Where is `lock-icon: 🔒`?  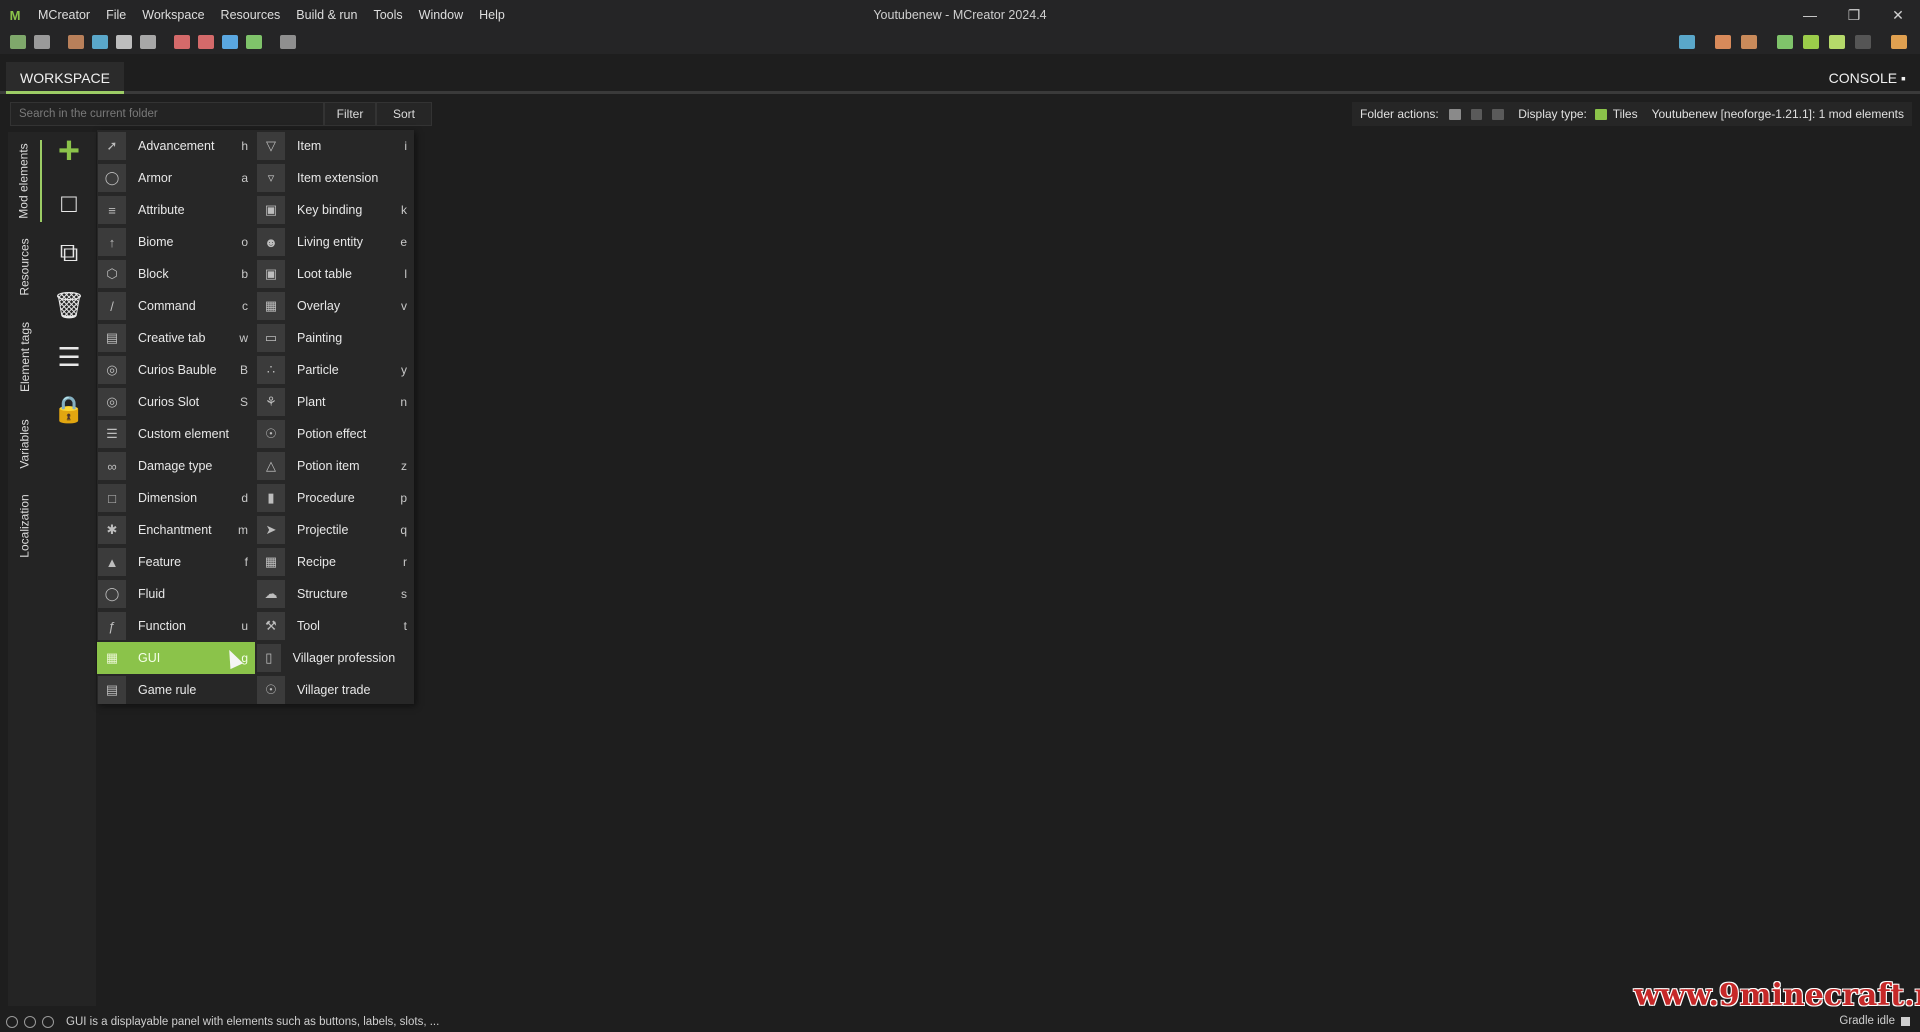
lock-icon: 🔒 is located at coordinates (69, 409).